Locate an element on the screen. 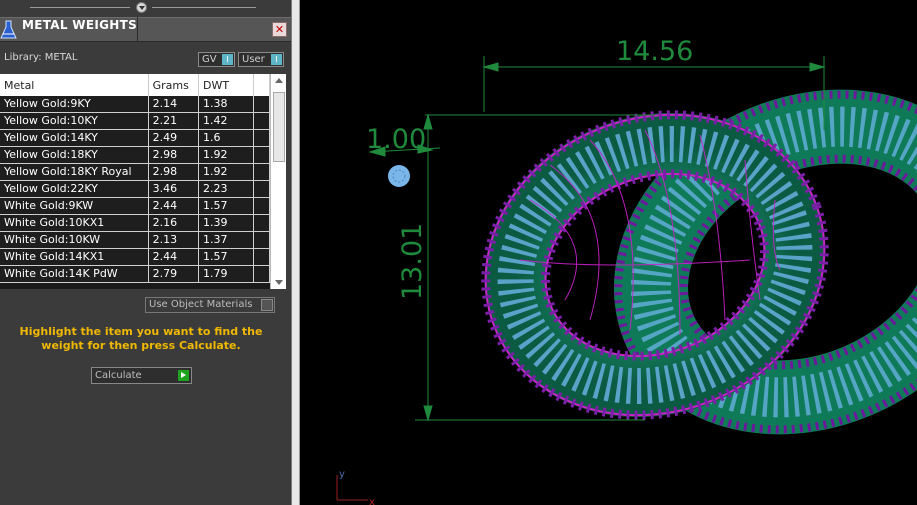 This screenshot has width=917, height=505. cell-dwt: 1.37 is located at coordinates (226, 240).